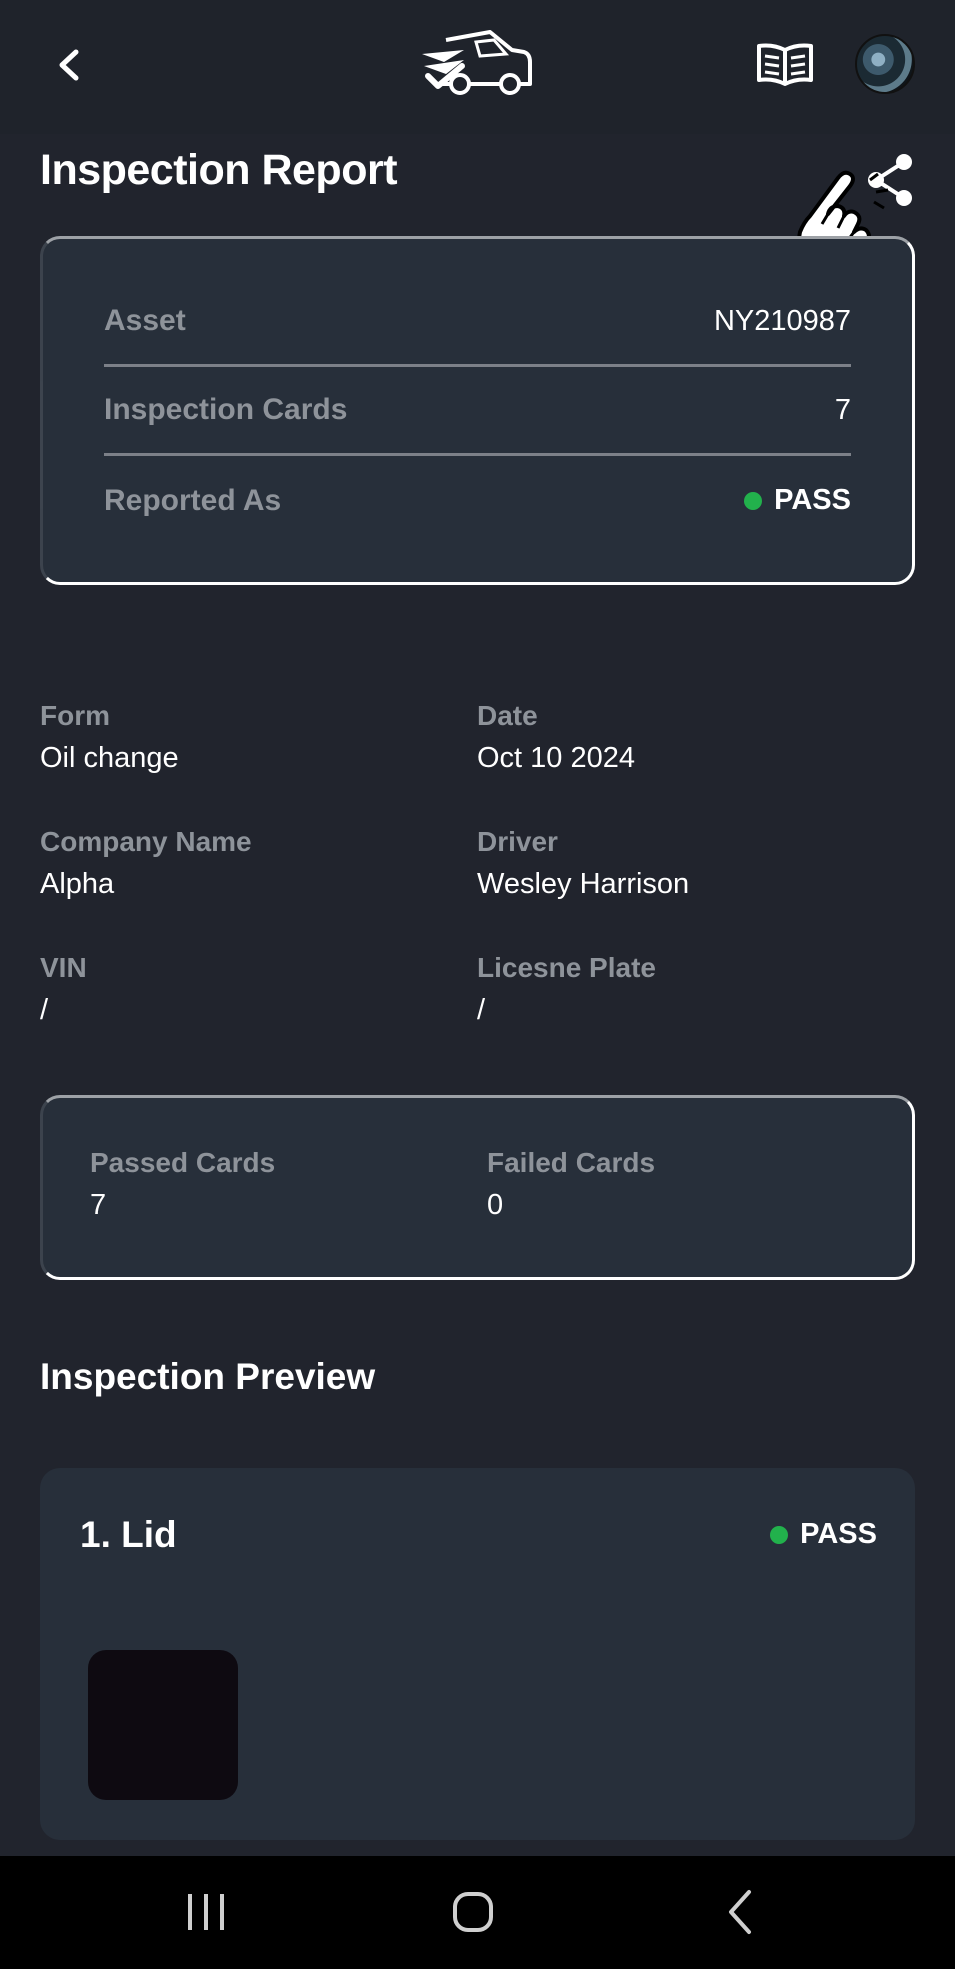 This screenshot has height=1969, width=955. I want to click on failed-cards-value: 0, so click(495, 1205).